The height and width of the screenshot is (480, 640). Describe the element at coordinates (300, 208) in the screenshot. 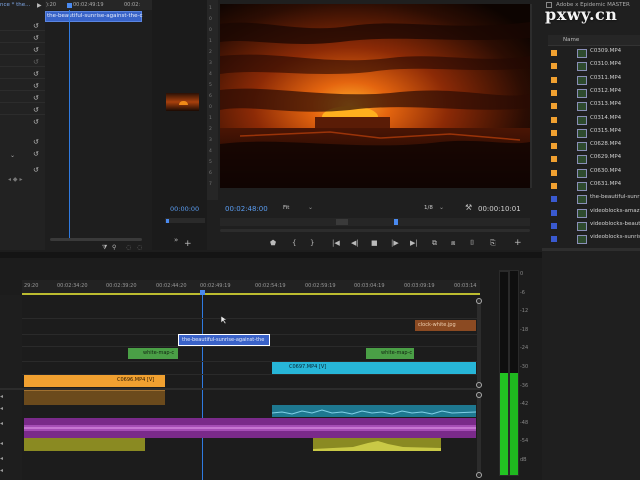

I see `fit-dropdown: Fit ⌄` at that location.